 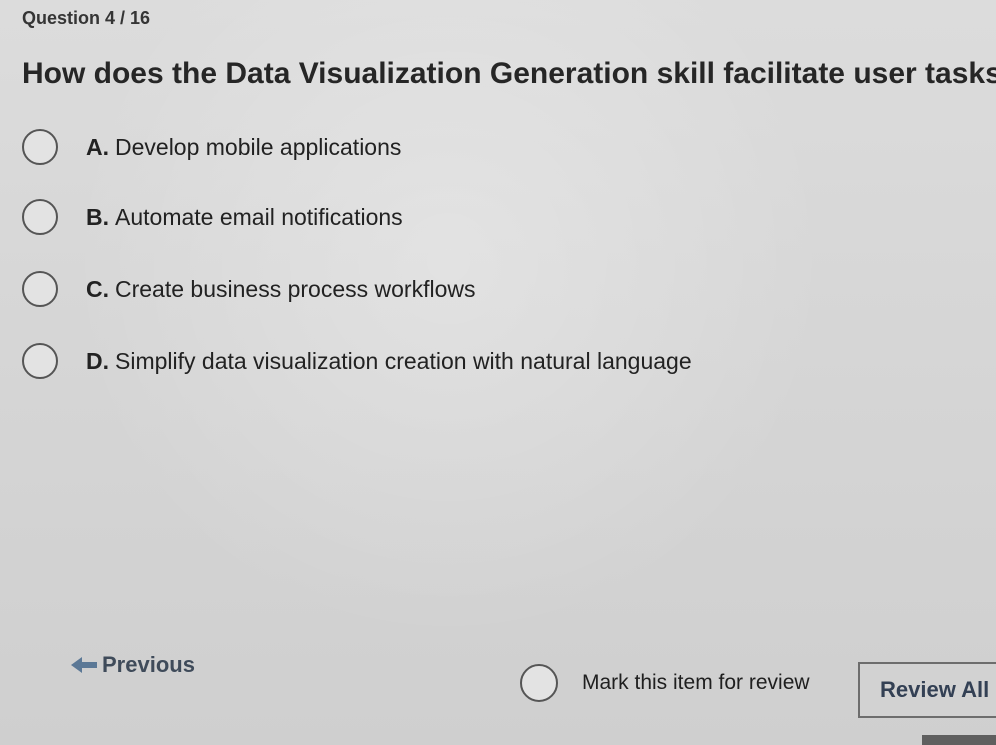 What do you see at coordinates (97, 216) in the screenshot?
I see `answer-letter: B.` at bounding box center [97, 216].